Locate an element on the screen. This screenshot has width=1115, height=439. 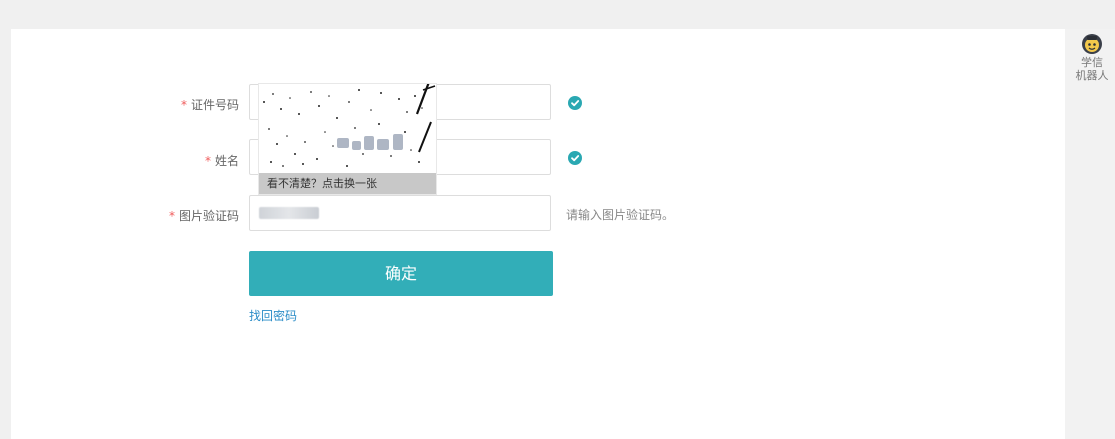
captcha-refresh-hint: 看不清楚？点击换一张 is located at coordinates (347, 183).